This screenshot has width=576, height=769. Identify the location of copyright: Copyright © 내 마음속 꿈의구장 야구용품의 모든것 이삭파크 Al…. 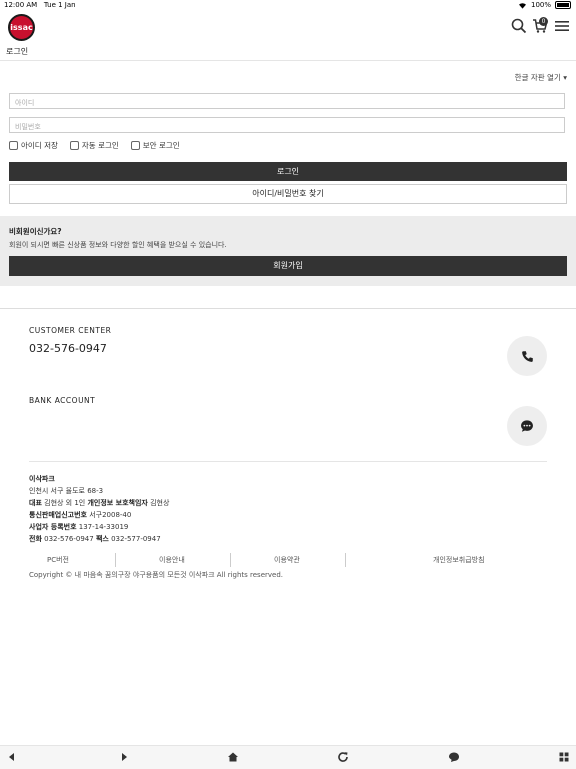
(156, 575).